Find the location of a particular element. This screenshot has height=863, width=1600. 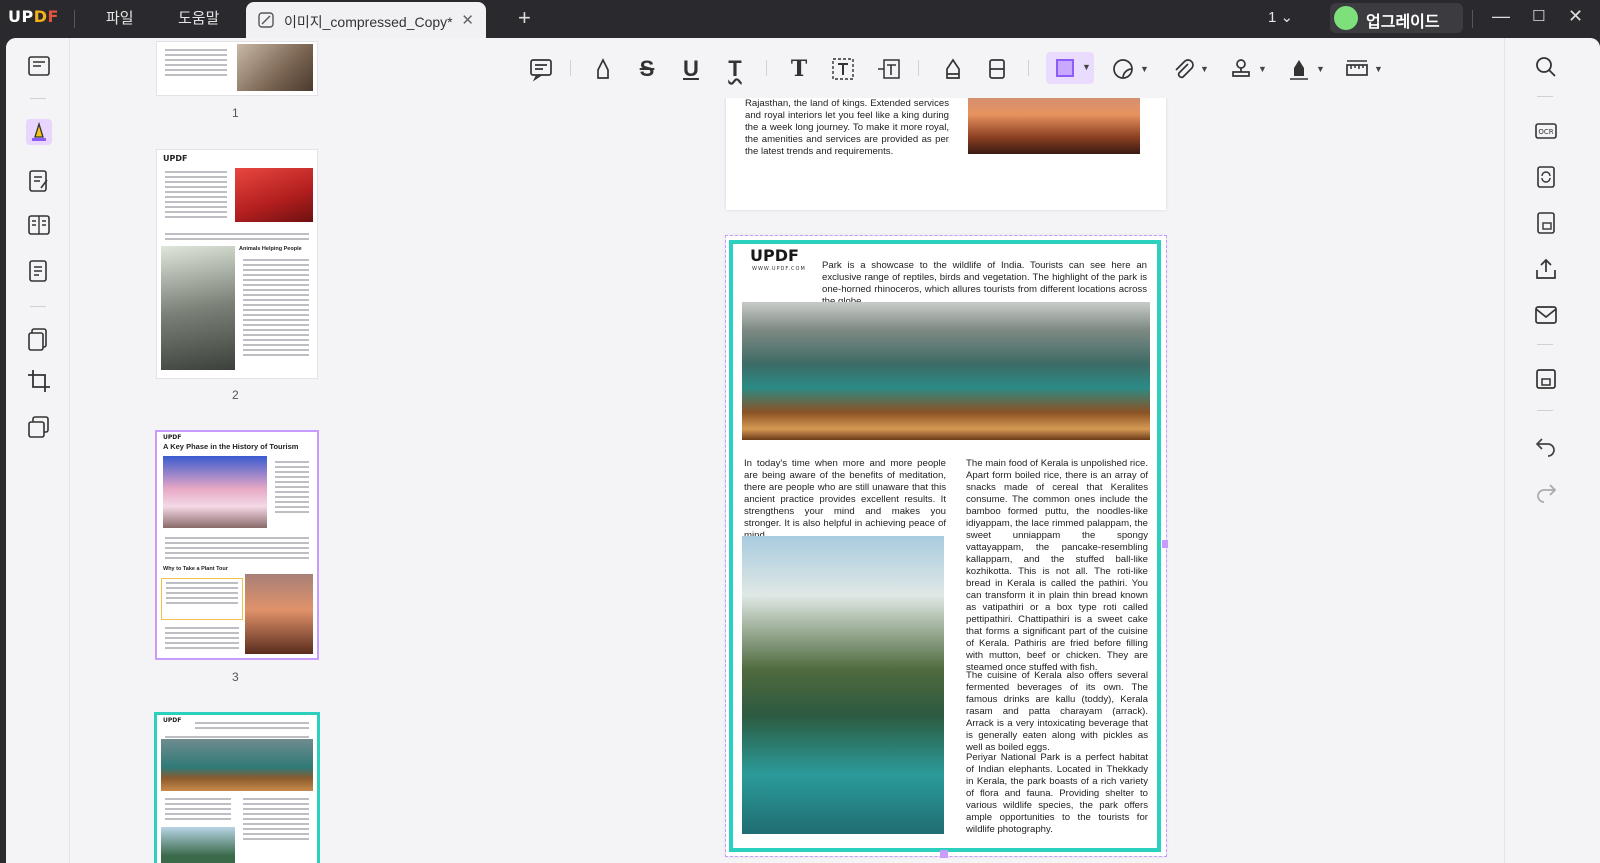

forest-image is located at coordinates (198, 845).